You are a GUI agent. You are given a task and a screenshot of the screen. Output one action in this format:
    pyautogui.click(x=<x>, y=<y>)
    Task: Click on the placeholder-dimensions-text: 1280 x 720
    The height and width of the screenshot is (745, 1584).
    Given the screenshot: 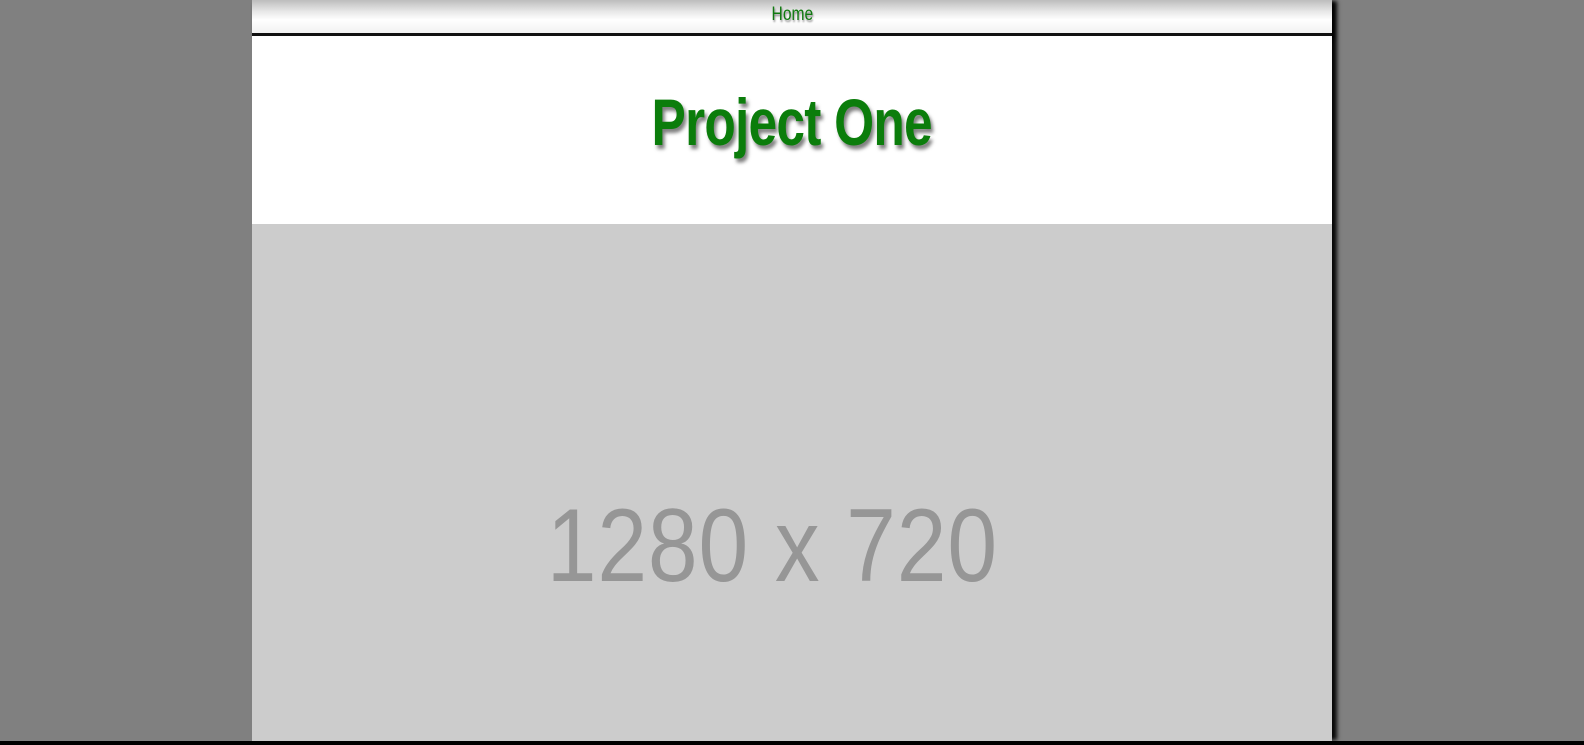 What is the action you would take?
    pyautogui.click(x=772, y=546)
    